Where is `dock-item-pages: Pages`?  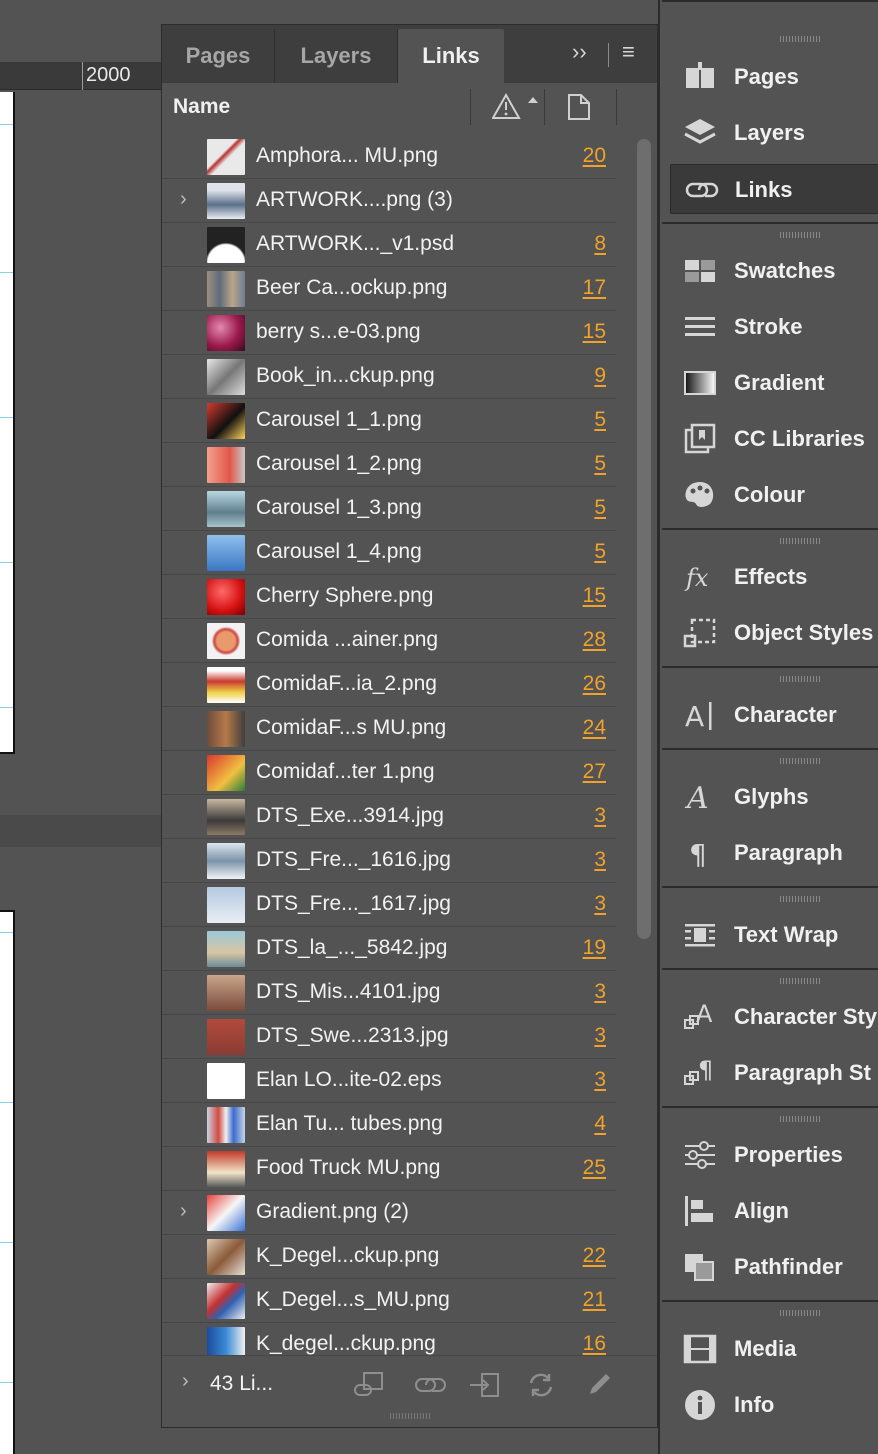
dock-item-pages: Pages is located at coordinates (774, 77).